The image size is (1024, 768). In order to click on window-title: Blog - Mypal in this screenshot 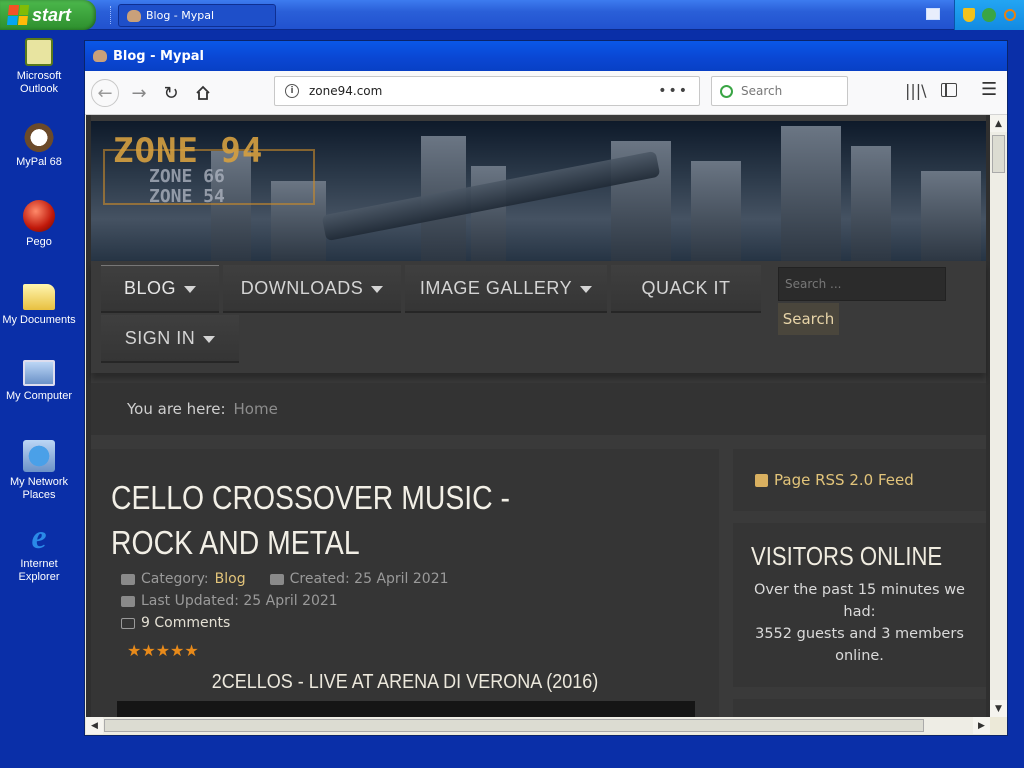, I will do `click(158, 56)`.